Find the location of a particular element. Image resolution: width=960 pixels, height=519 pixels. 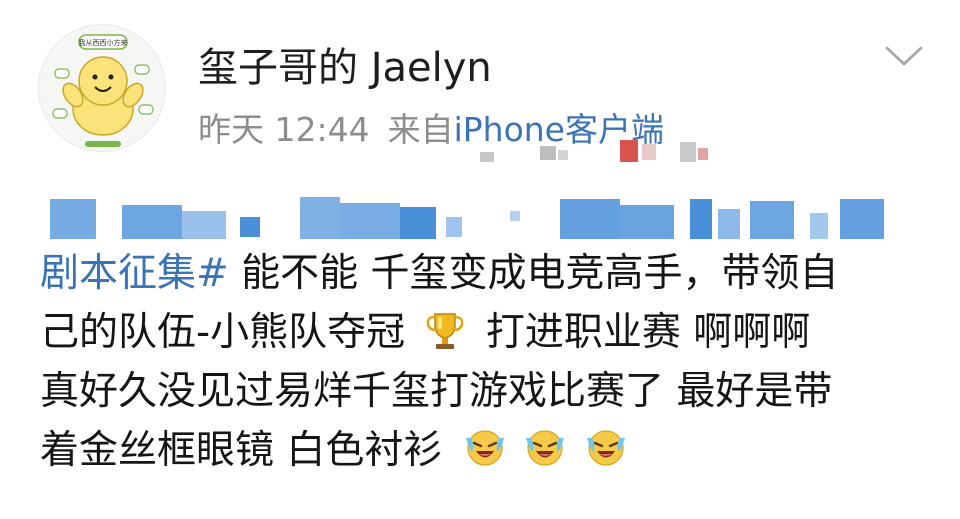

hashtag-link: 剧本征集# is located at coordinates (134, 273).